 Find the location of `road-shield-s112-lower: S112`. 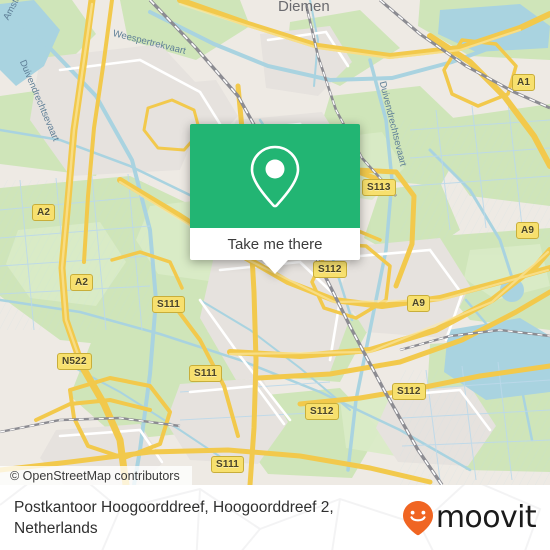

road-shield-s112-lower: S112 is located at coordinates (322, 411).